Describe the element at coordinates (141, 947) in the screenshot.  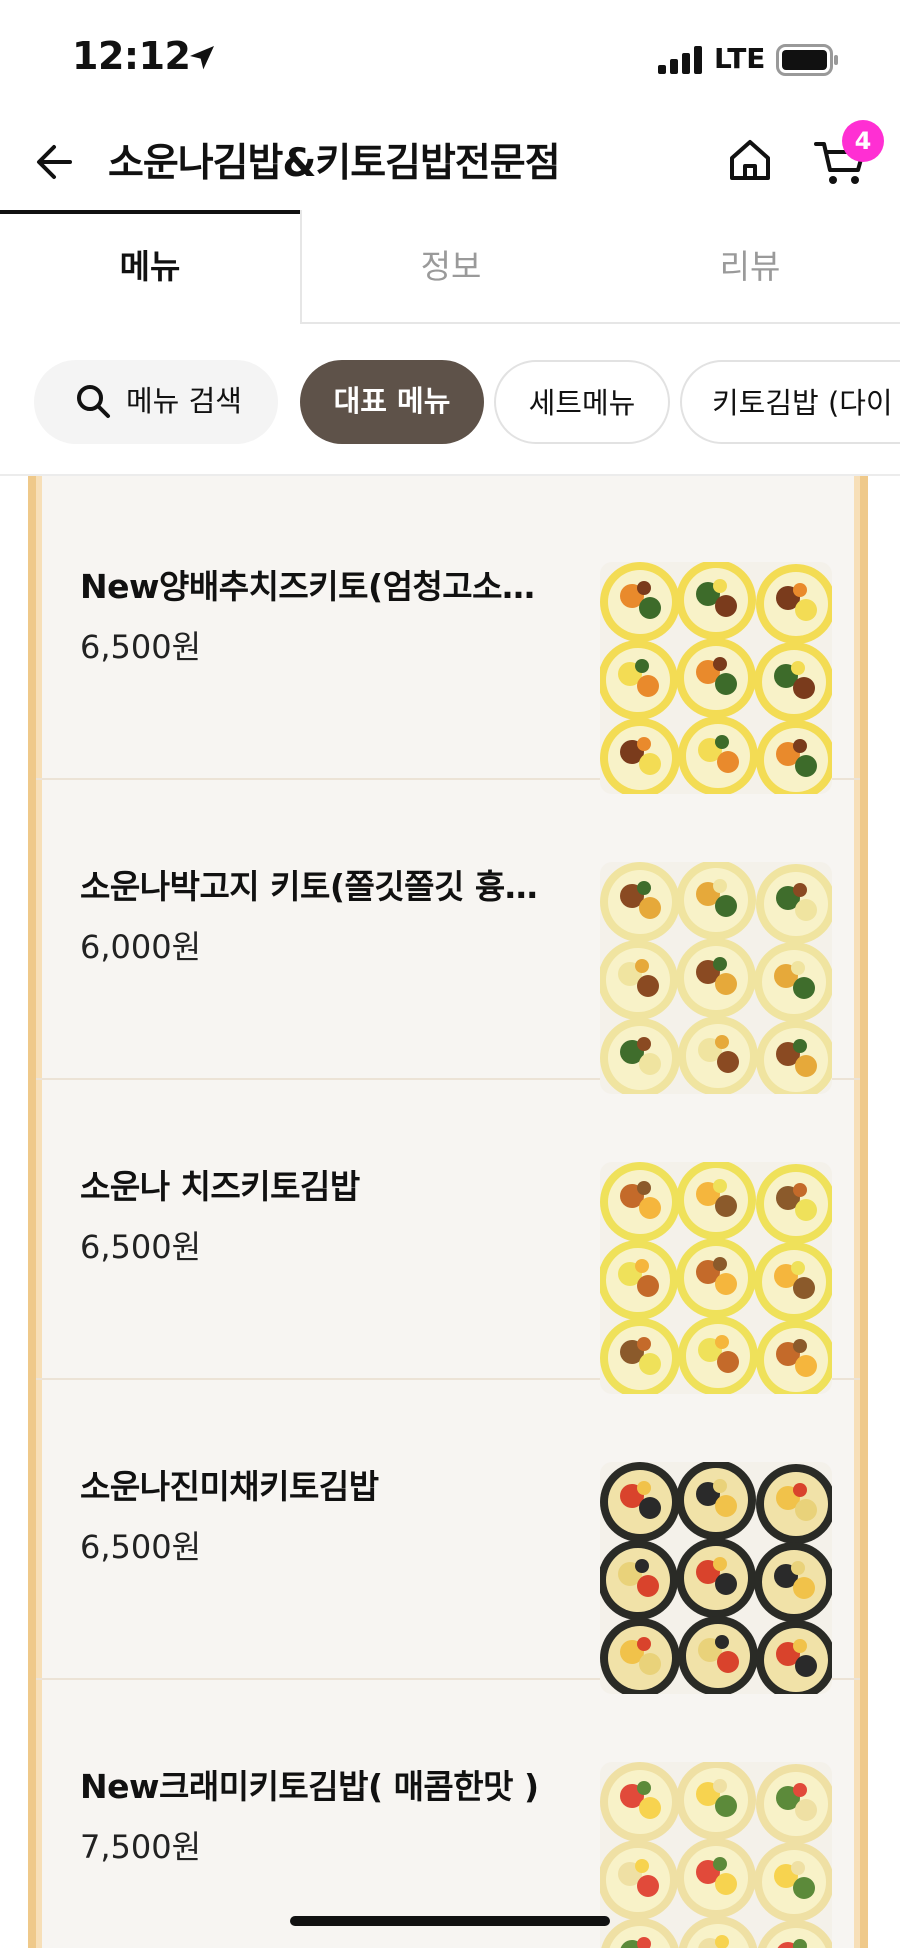
I see `menu-item-price: 6,000원` at that location.